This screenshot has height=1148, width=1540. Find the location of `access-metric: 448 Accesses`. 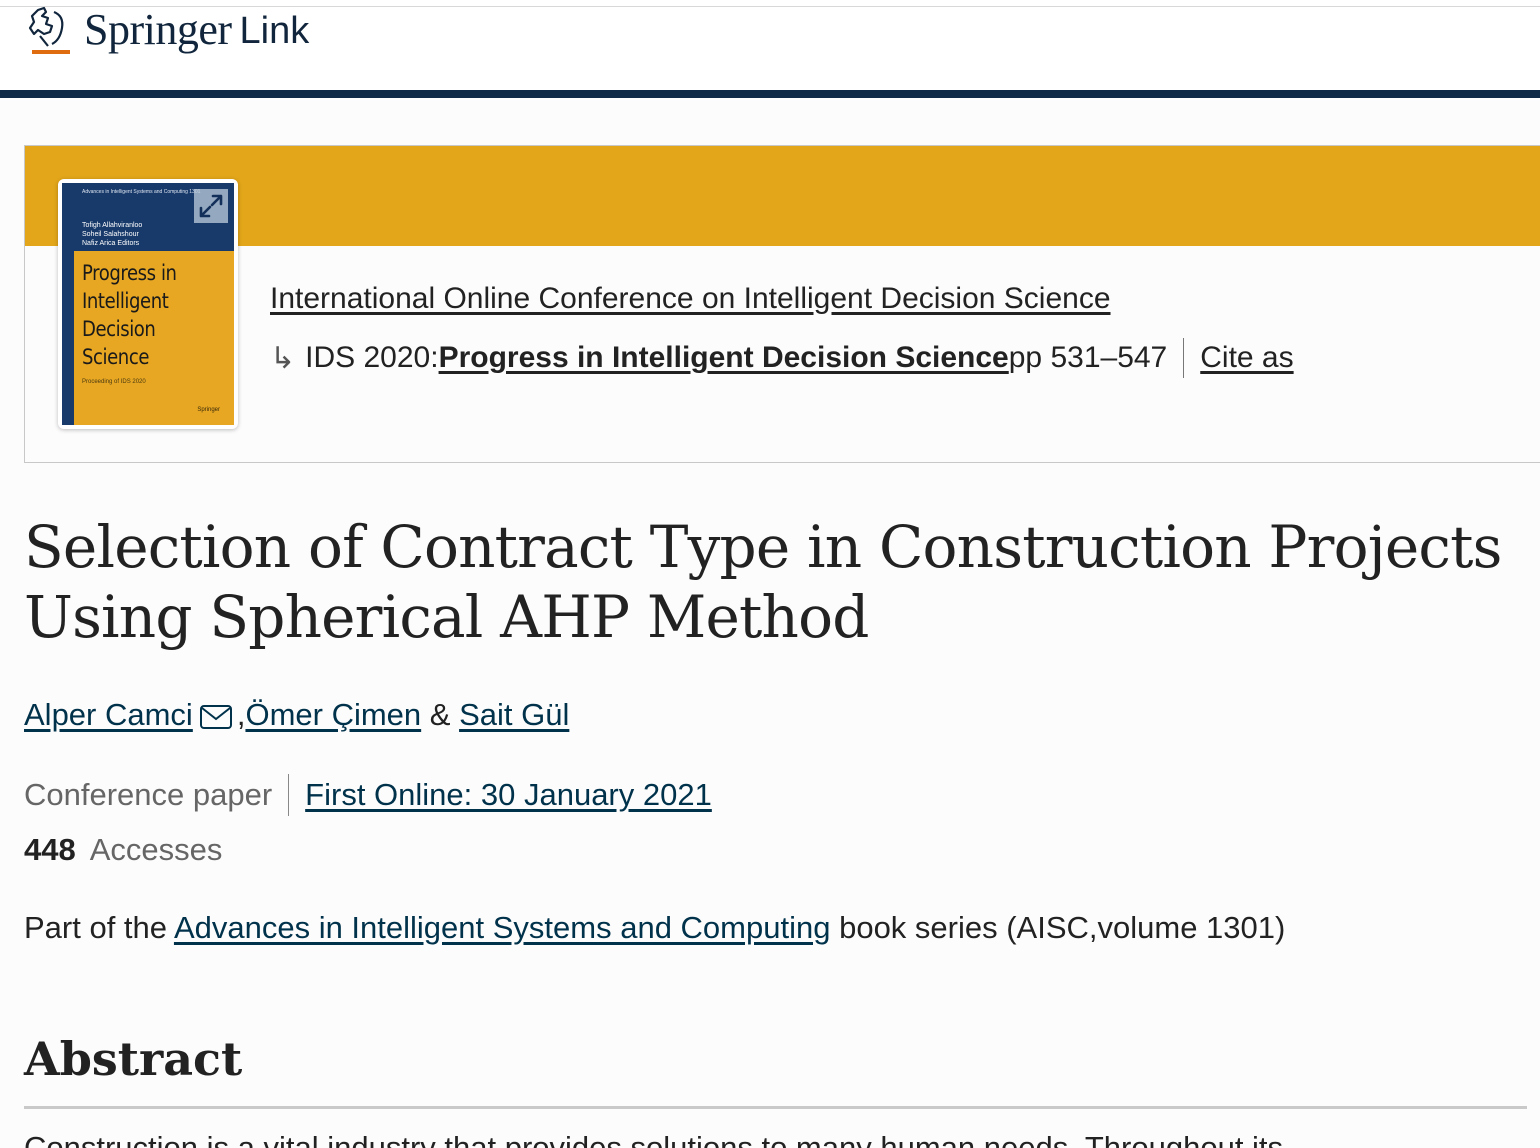

access-metric: 448 Accesses is located at coordinates (123, 850).